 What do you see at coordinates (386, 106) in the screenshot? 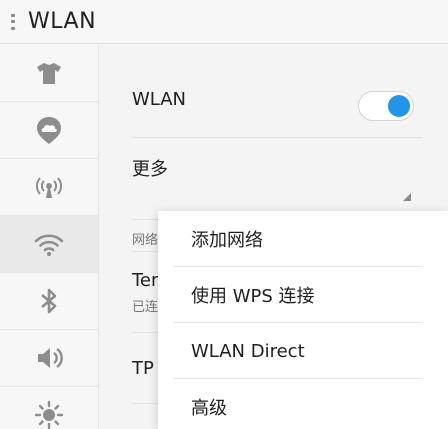
I see `wlan-switch` at bounding box center [386, 106].